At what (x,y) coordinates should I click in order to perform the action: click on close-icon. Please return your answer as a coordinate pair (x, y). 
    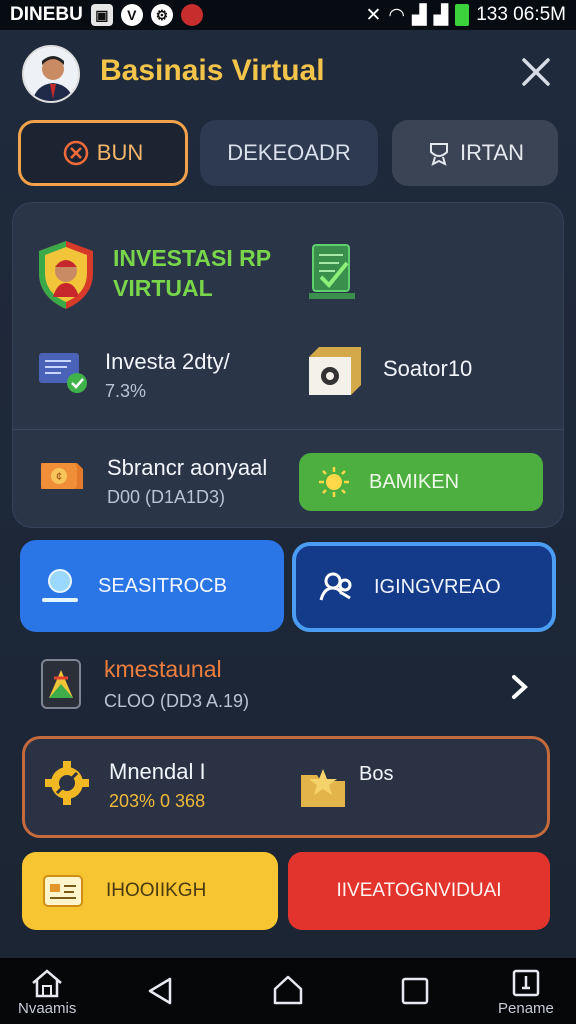
    Looking at the image, I should click on (536, 72).